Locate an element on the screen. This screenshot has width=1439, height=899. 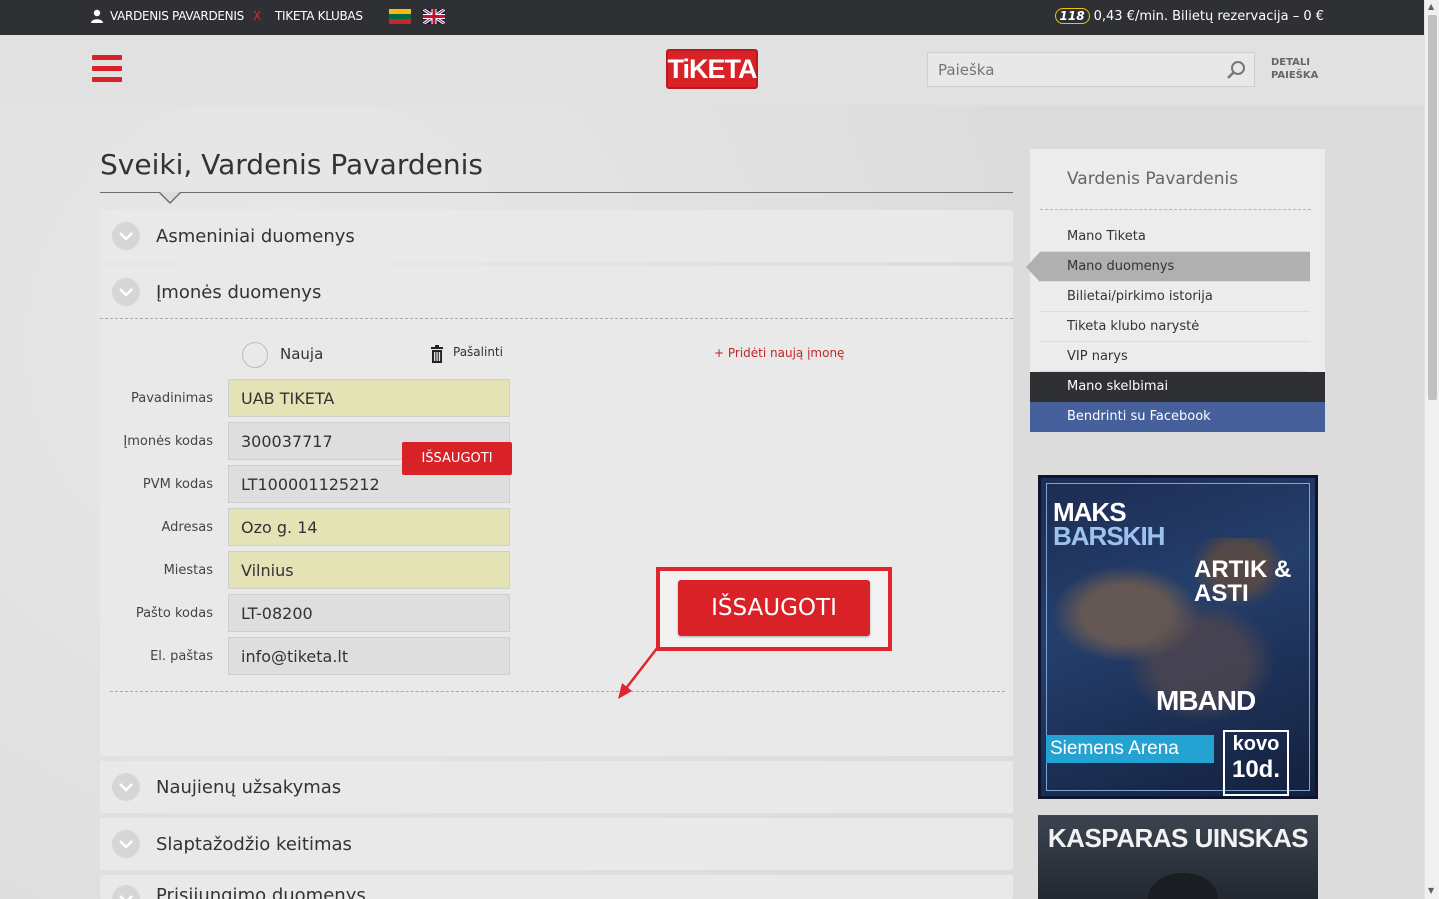
sidebar-item-purchase-history: Bilietai/pirkimo istorija is located at coordinates (1175, 297).